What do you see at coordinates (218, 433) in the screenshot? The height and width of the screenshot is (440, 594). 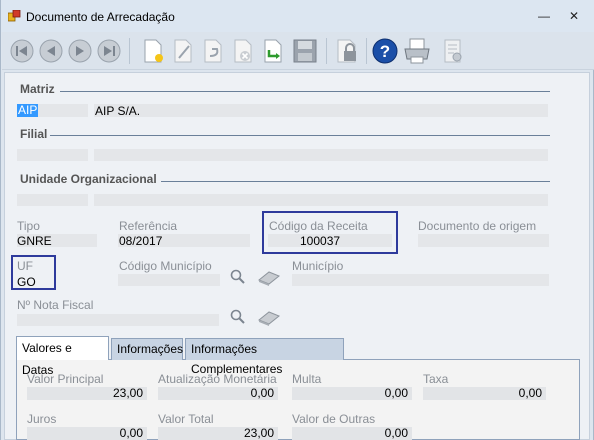 I see `valor-total-field: 23,00` at bounding box center [218, 433].